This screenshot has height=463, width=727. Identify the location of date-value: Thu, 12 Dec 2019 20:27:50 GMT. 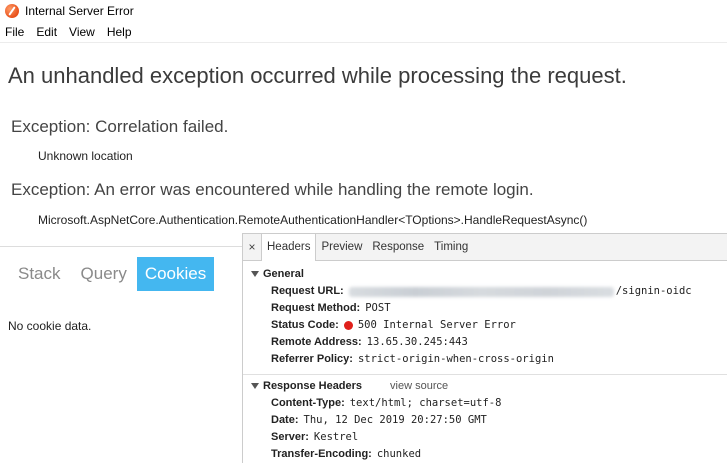
(395, 420).